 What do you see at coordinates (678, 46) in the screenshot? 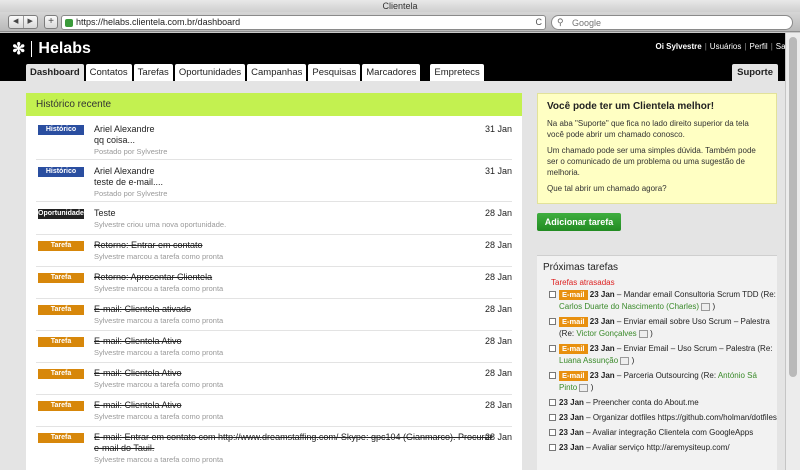
I see `user-greeting: Oi Sylvestre` at bounding box center [678, 46].